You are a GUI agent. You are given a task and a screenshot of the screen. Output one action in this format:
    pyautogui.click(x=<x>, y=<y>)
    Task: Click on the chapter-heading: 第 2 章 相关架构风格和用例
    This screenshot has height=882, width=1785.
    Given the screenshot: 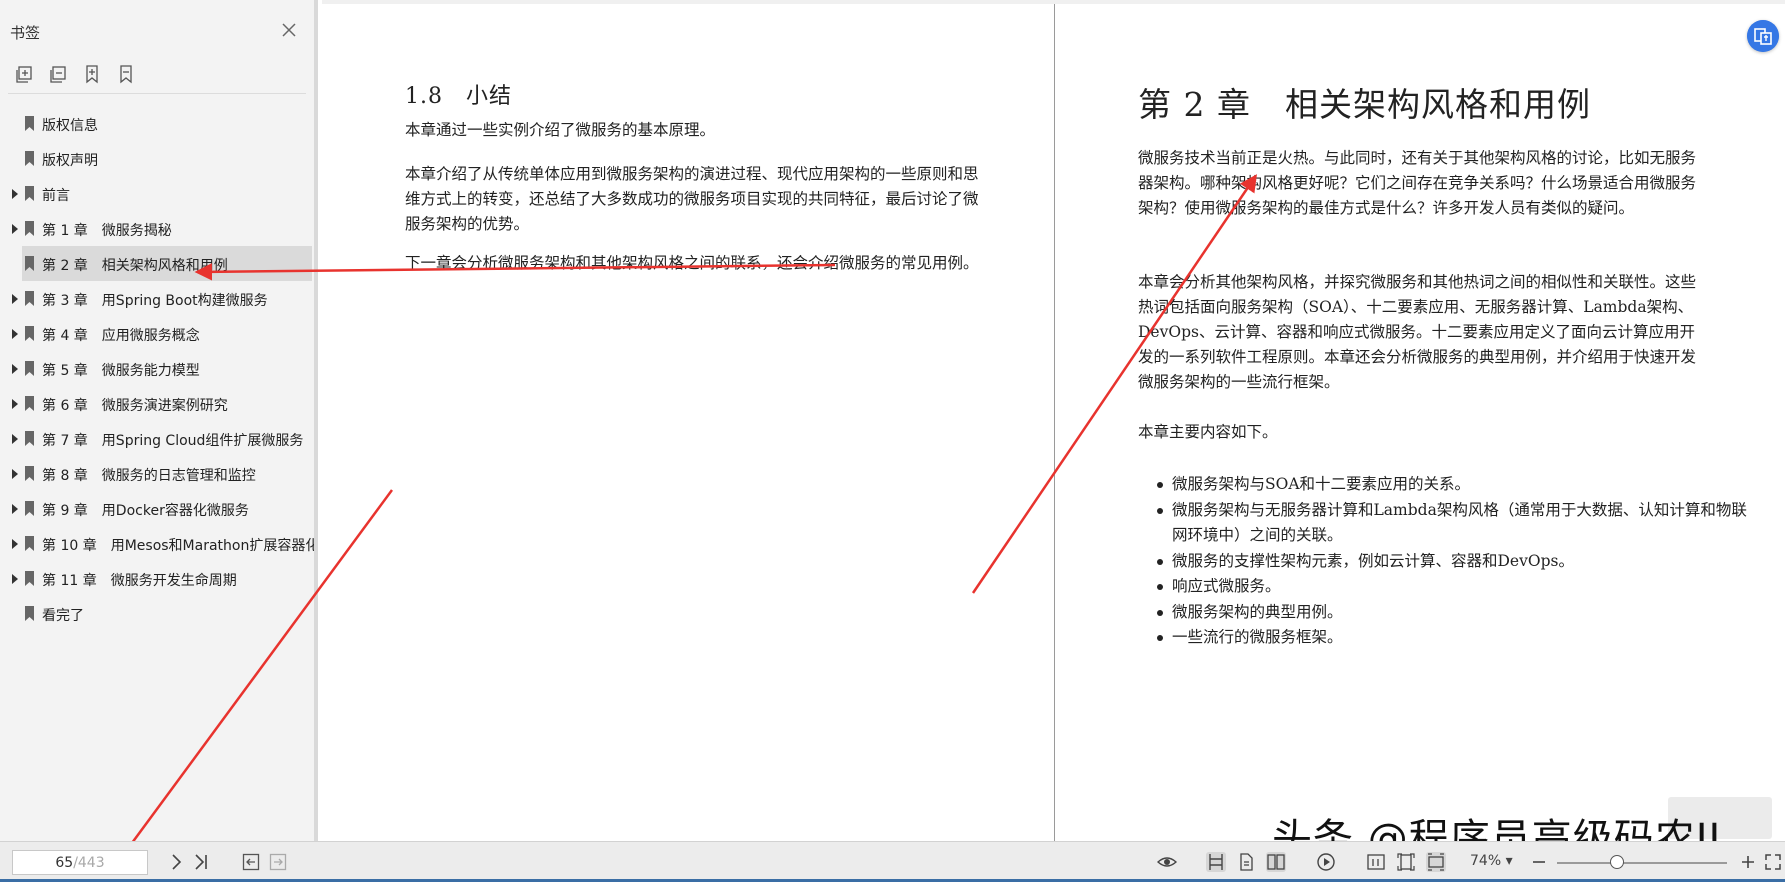 What is the action you would take?
    pyautogui.click(x=1364, y=104)
    